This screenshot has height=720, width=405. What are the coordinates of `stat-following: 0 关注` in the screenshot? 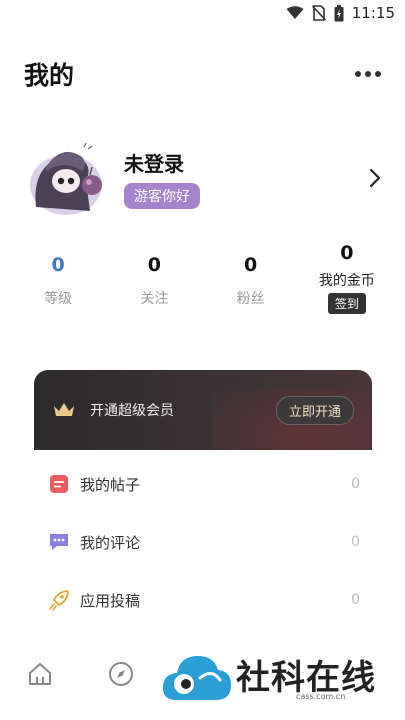 It's located at (154, 292).